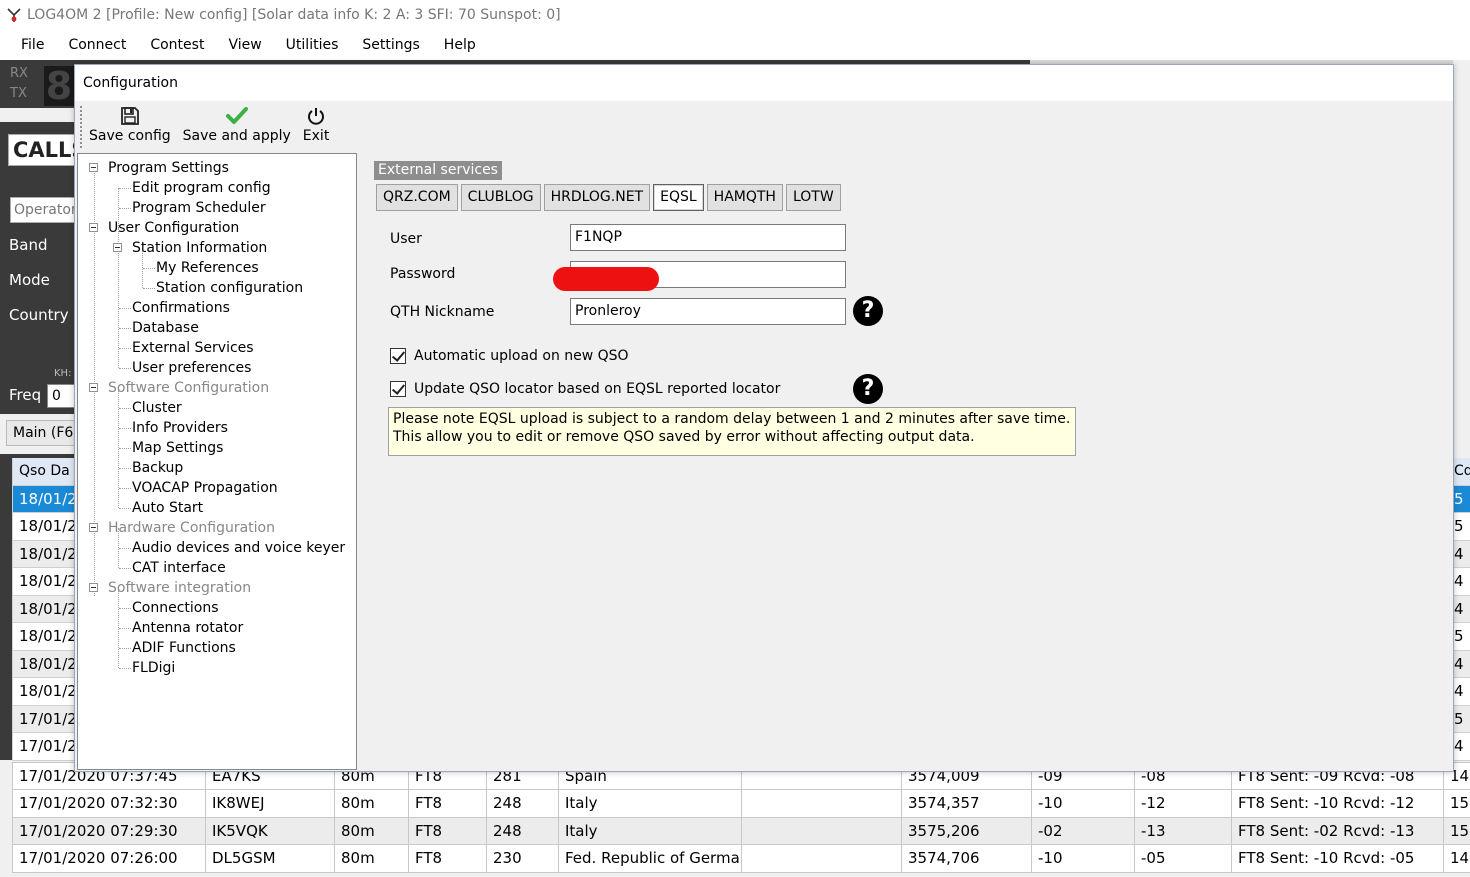  Describe the element at coordinates (398, 389) in the screenshot. I see `update-locator-checkbox` at that location.